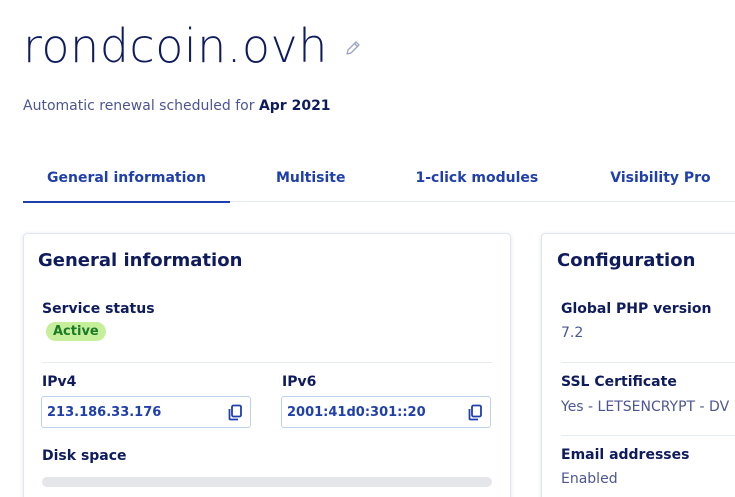 The height and width of the screenshot is (497, 735). What do you see at coordinates (84, 456) in the screenshot?
I see `disk-space-label: Disk space` at bounding box center [84, 456].